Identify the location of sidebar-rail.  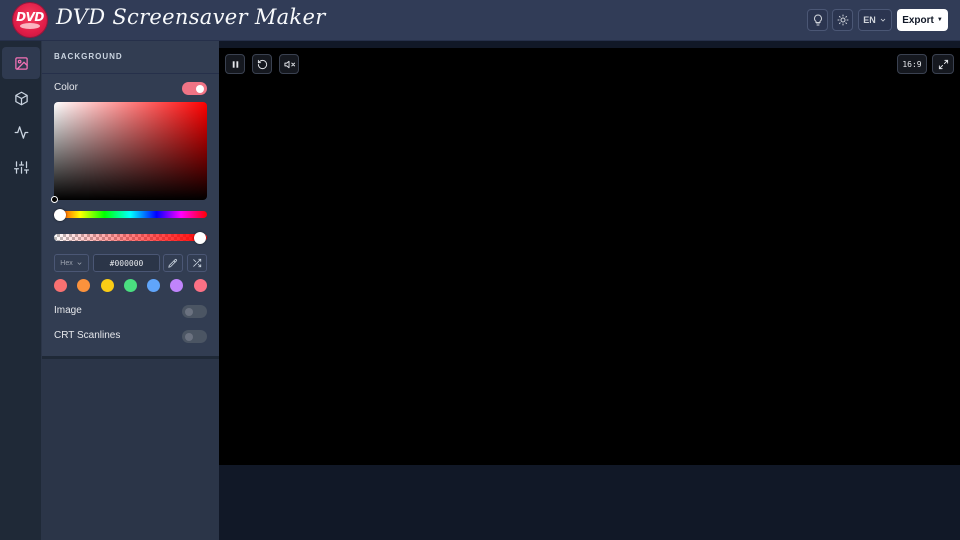
(21, 290).